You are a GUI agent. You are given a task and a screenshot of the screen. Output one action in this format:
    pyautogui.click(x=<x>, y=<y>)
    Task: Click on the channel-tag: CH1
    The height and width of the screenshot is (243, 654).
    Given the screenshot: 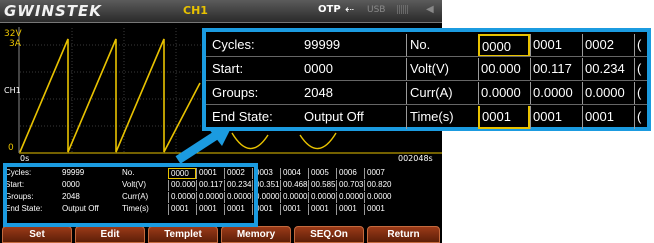 What is the action you would take?
    pyautogui.click(x=12, y=90)
    